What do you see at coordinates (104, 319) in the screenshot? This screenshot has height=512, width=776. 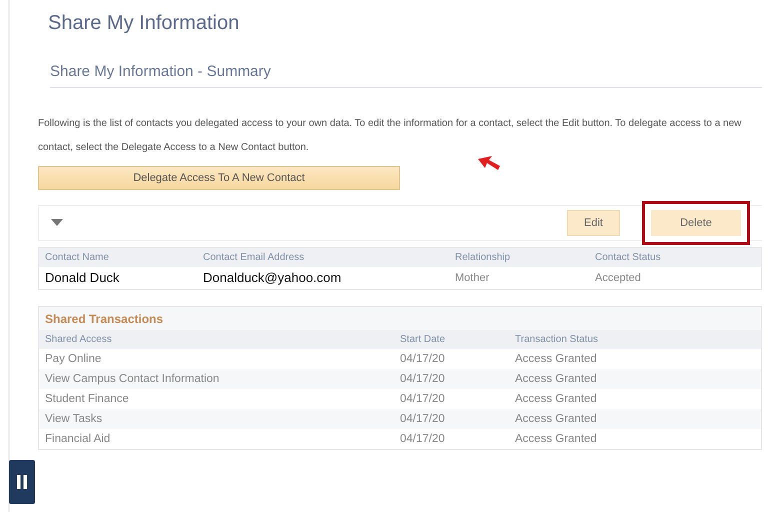 I see `panel-title: Shared Transactions` at bounding box center [104, 319].